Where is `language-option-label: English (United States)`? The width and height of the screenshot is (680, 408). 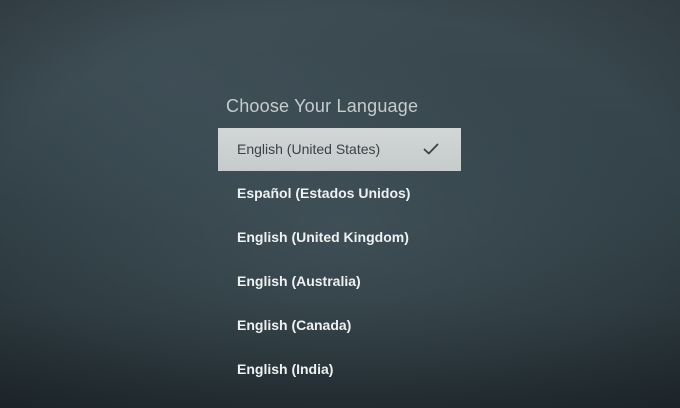
language-option-label: English (United States) is located at coordinates (309, 149).